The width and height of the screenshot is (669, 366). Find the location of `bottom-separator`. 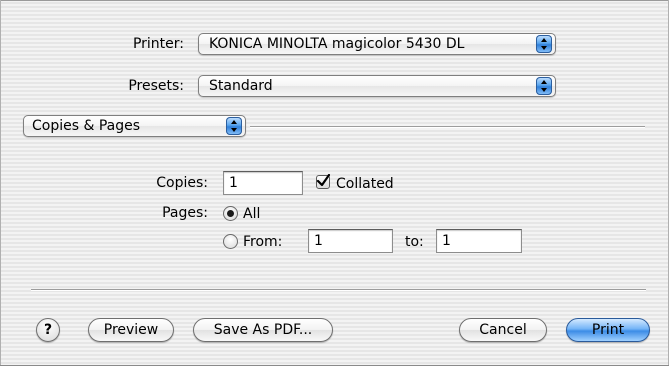

bottom-separator is located at coordinates (338, 289).